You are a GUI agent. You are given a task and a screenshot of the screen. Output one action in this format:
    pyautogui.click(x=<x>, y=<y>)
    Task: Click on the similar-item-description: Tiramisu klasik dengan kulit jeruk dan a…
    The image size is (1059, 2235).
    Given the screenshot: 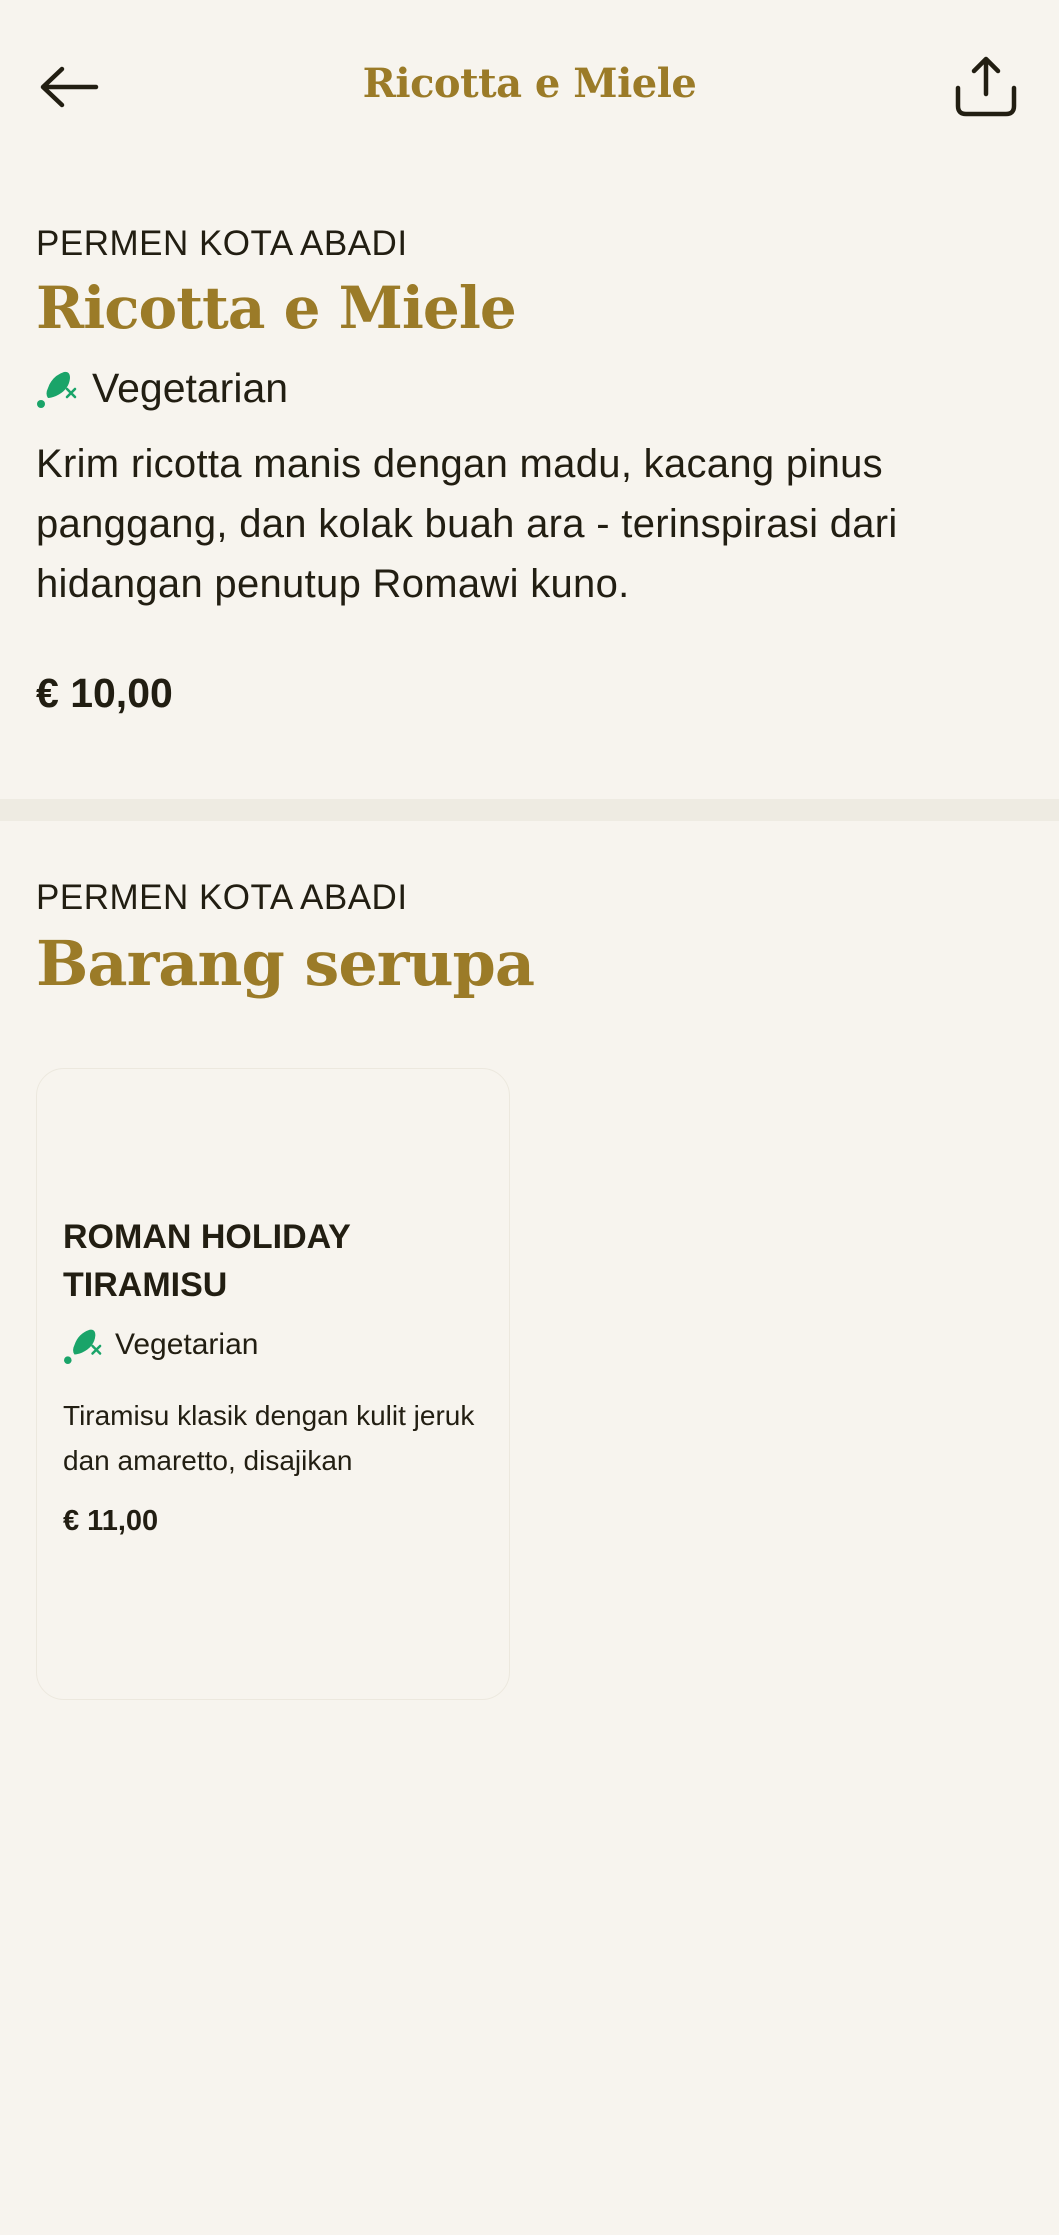 What is the action you would take?
    pyautogui.click(x=269, y=1438)
    